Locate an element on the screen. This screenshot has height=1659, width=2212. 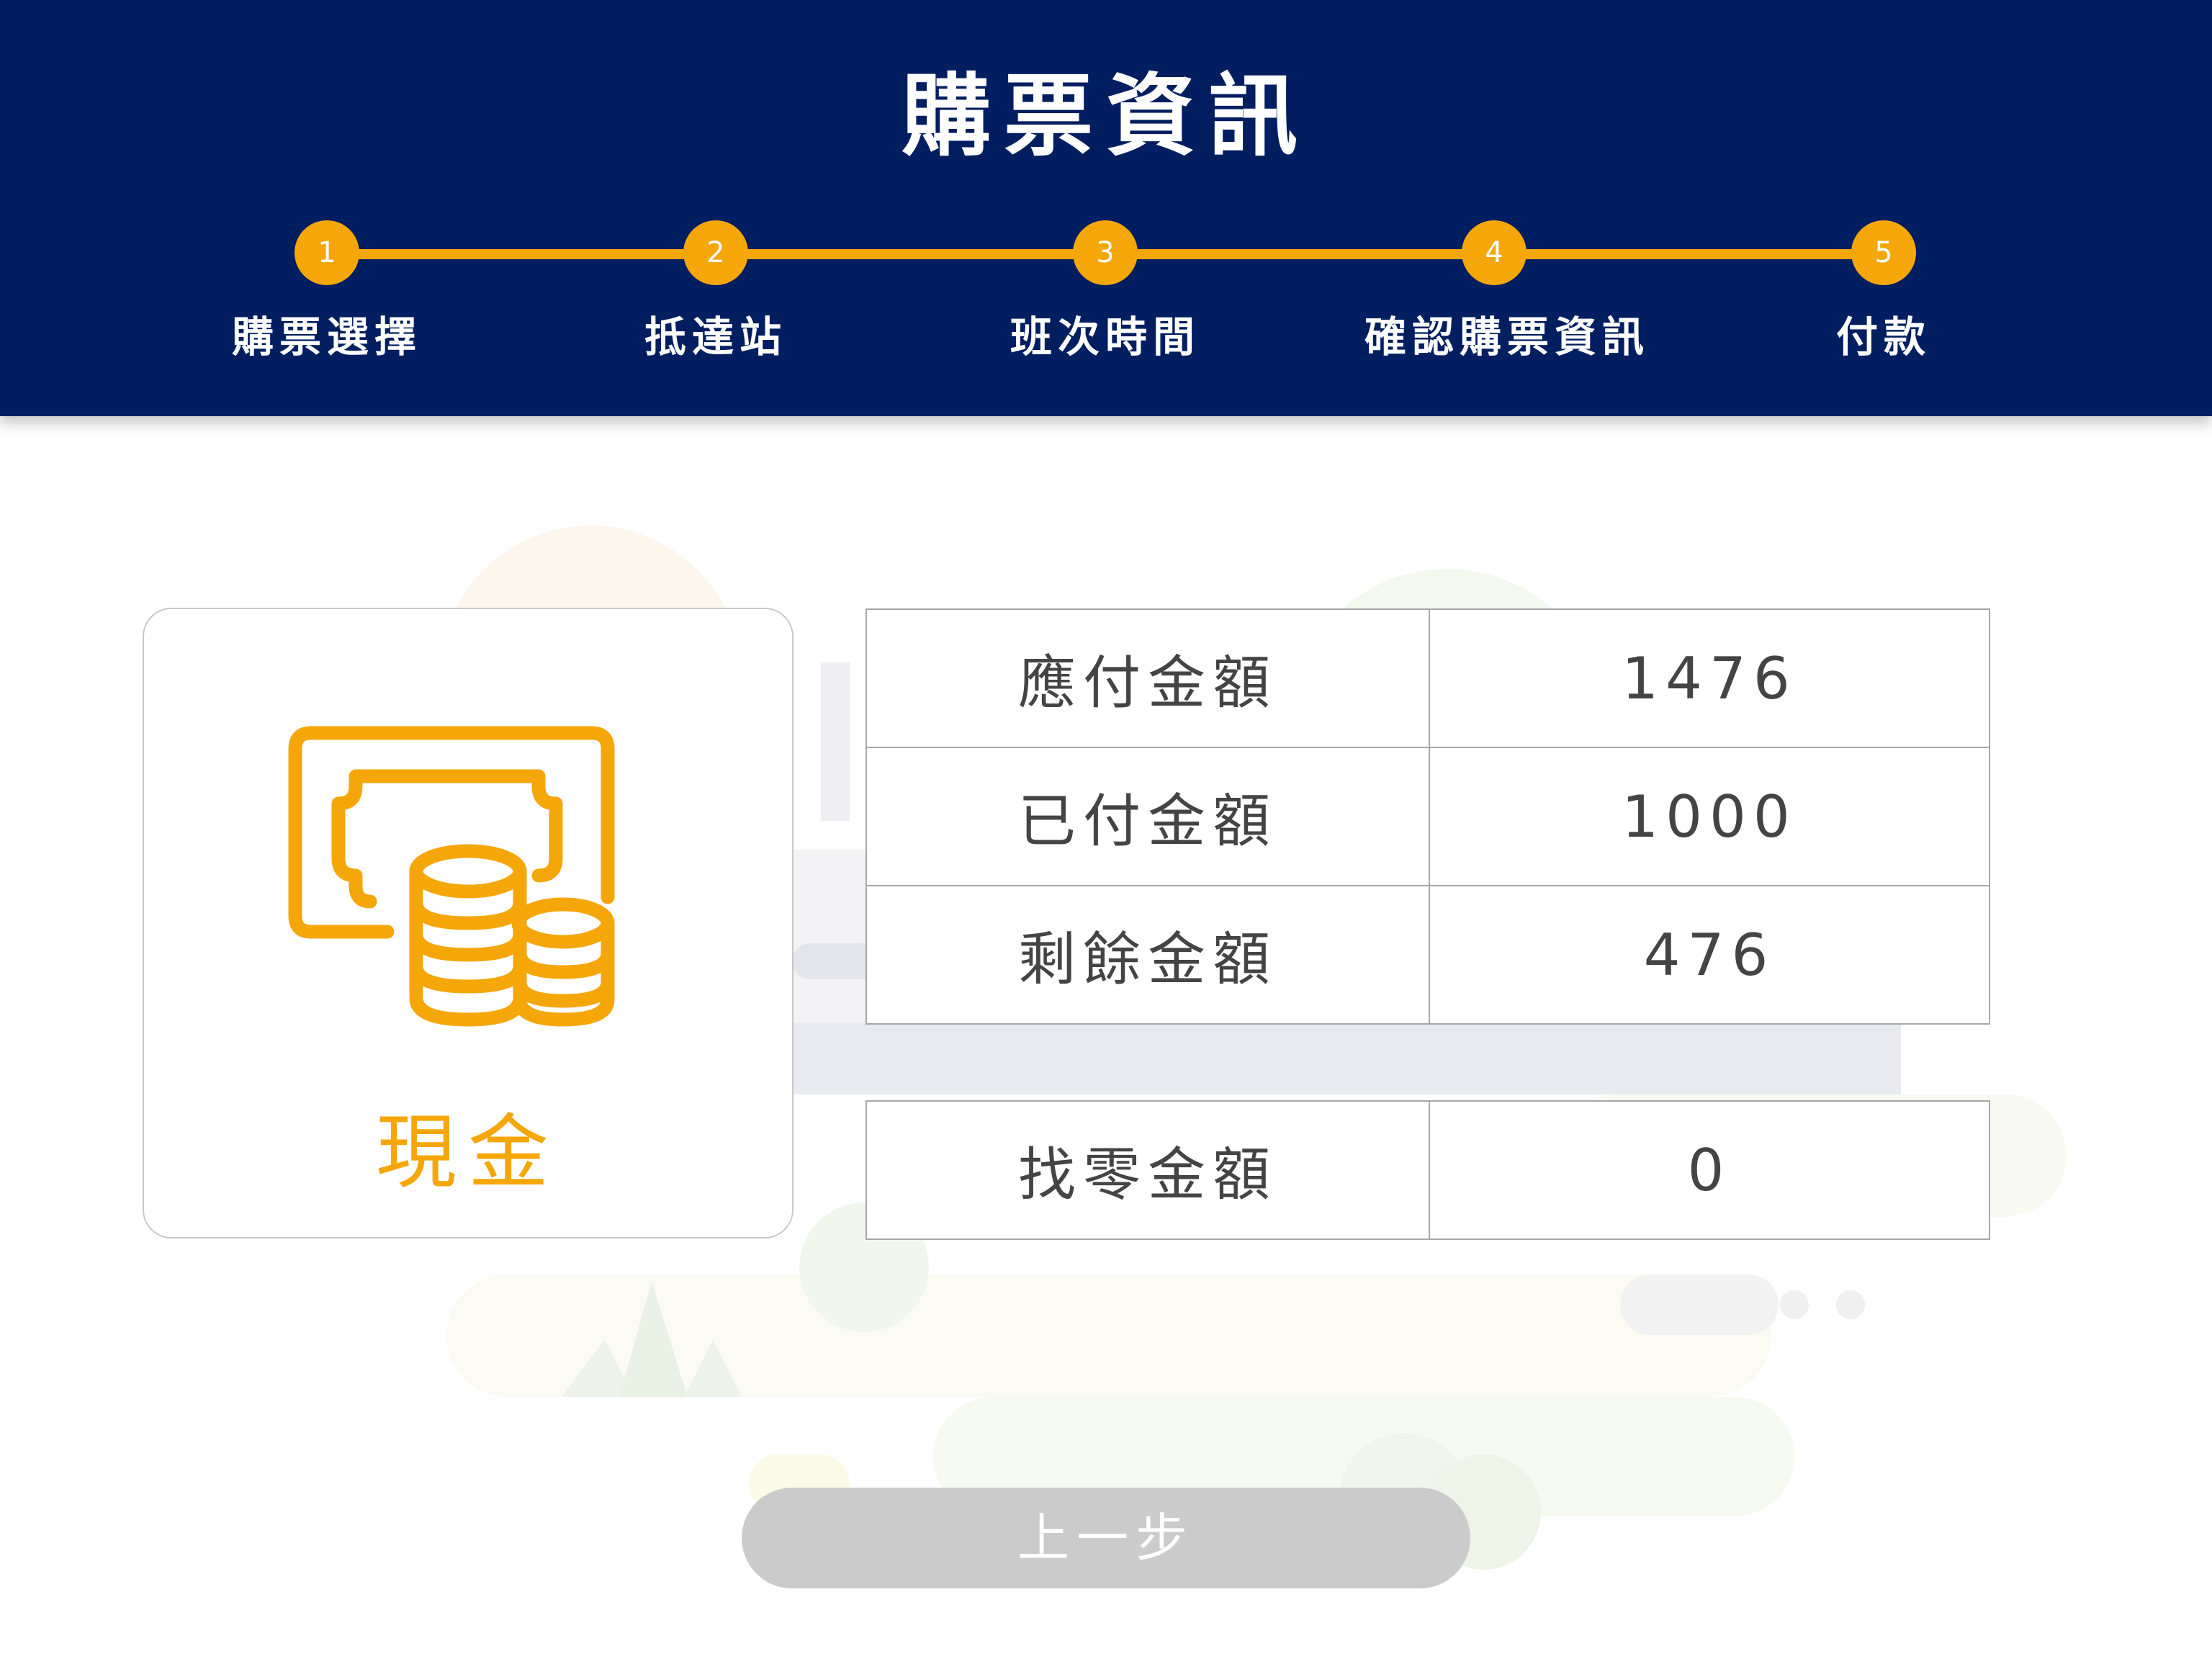
step-1-number: 1 is located at coordinates (327, 252).